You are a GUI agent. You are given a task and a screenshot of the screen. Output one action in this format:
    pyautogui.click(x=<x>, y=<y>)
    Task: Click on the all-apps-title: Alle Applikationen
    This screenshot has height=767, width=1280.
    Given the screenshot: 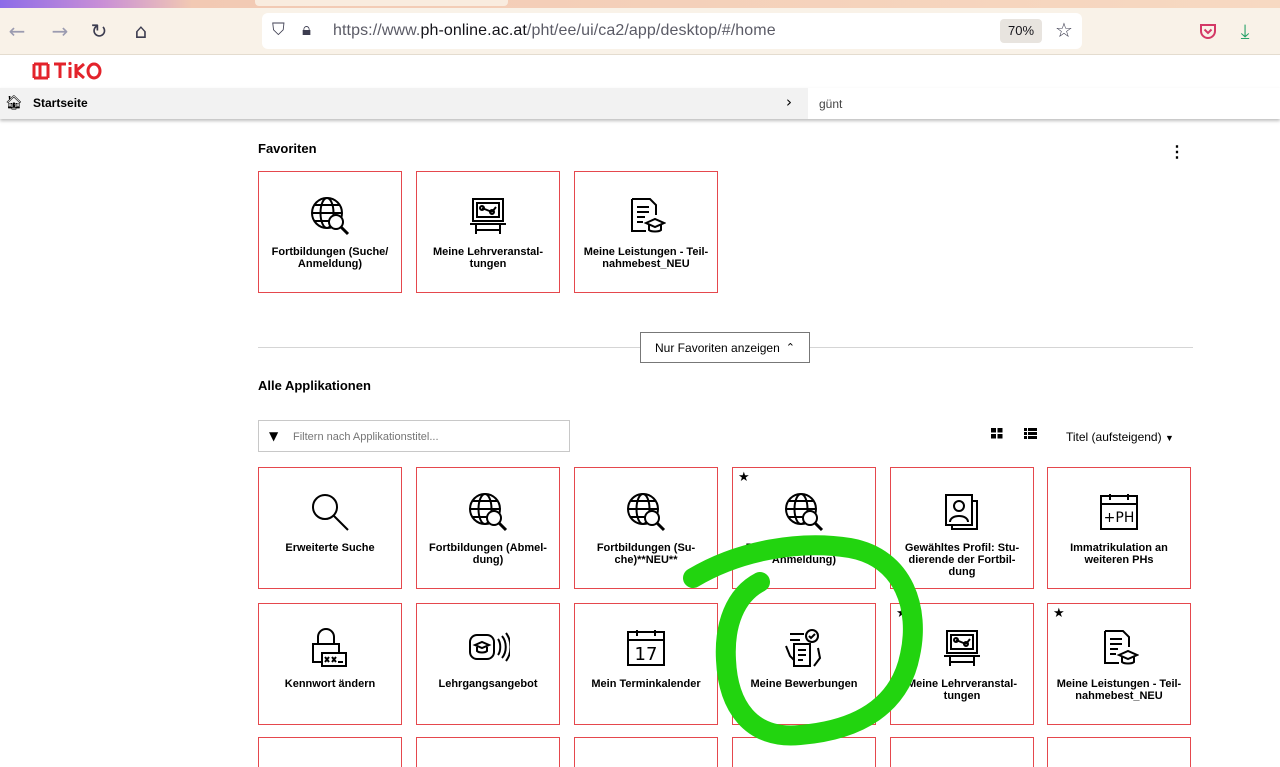 What is the action you would take?
    pyautogui.click(x=314, y=385)
    